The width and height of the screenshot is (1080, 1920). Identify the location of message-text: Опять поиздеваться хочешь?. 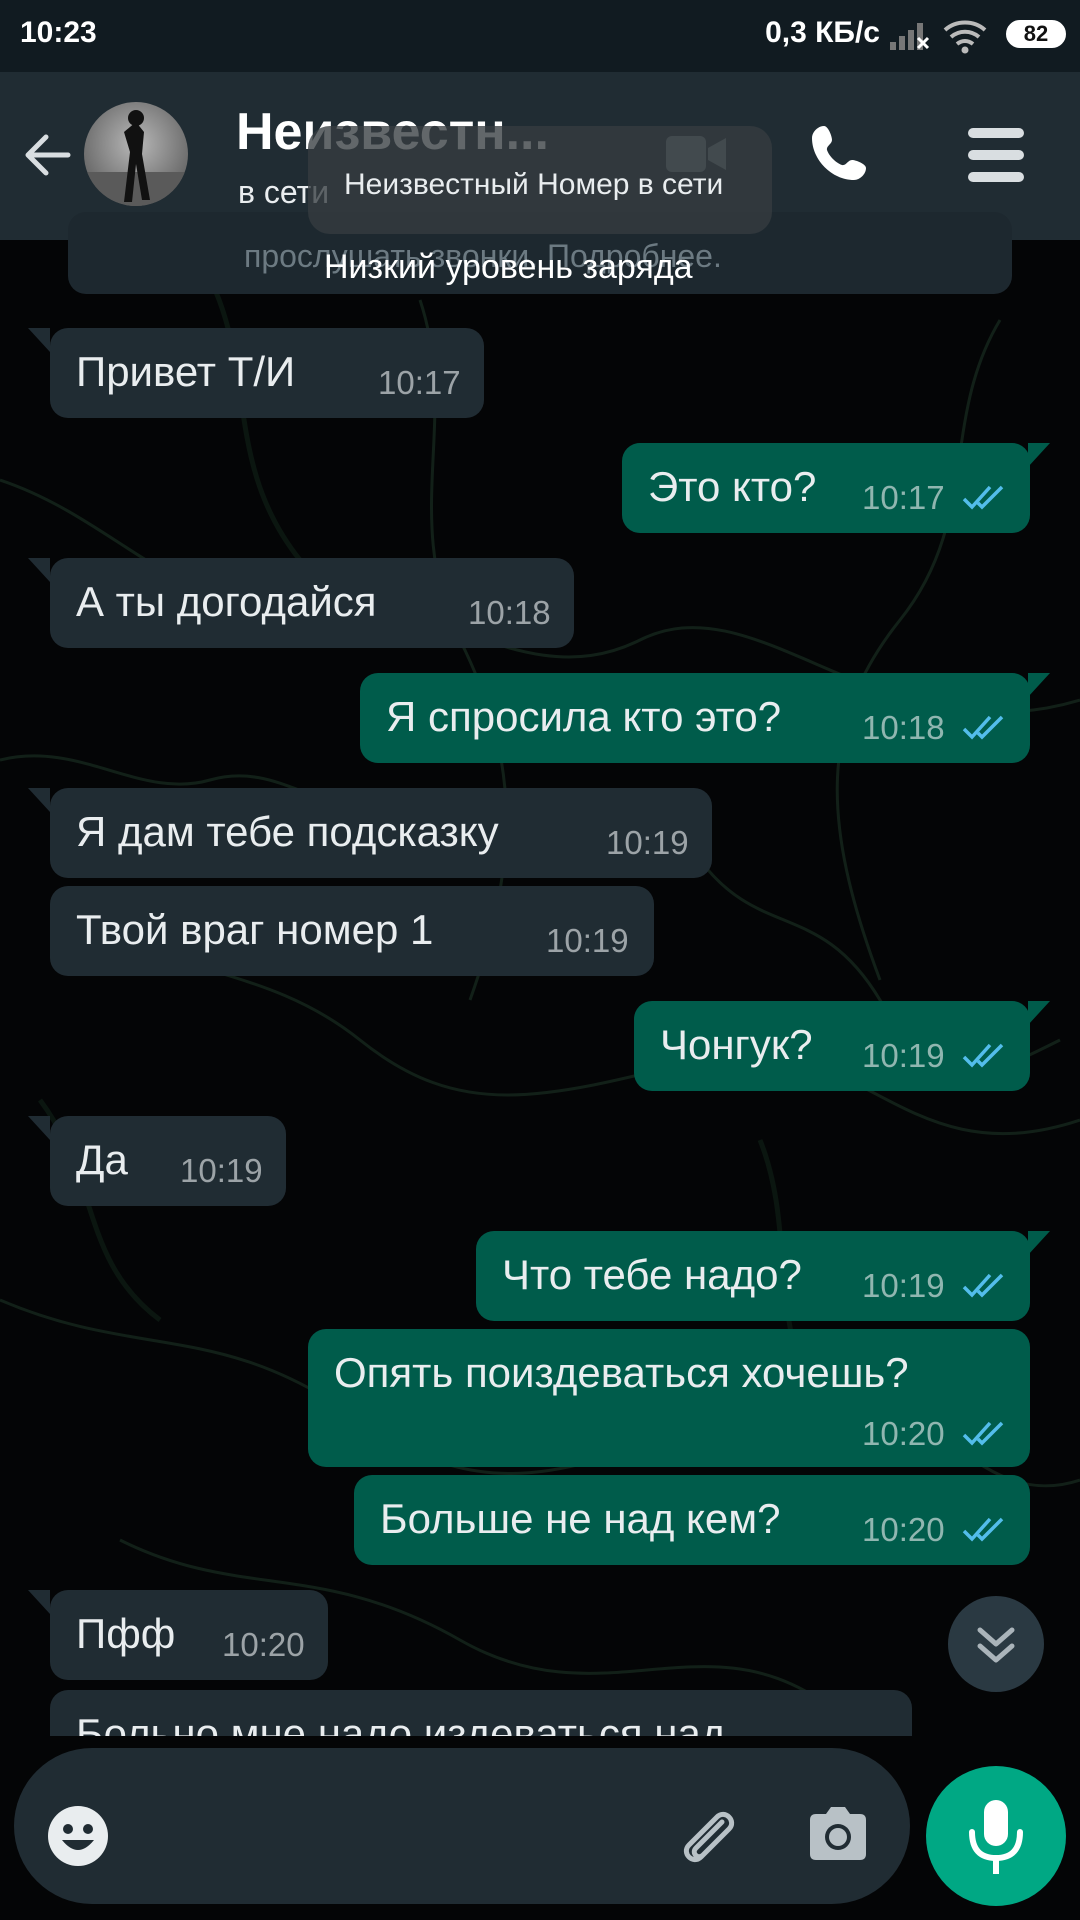
(621, 1372).